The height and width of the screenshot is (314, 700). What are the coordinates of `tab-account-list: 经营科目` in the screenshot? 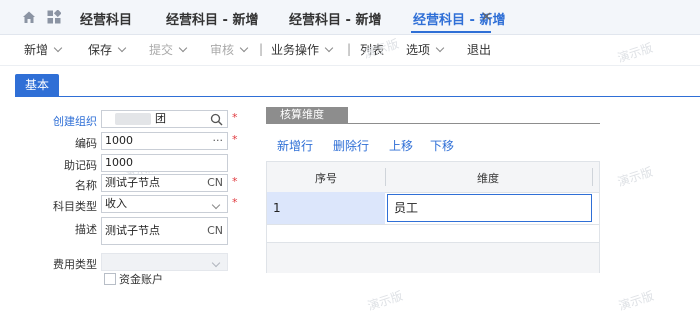 It's located at (106, 18).